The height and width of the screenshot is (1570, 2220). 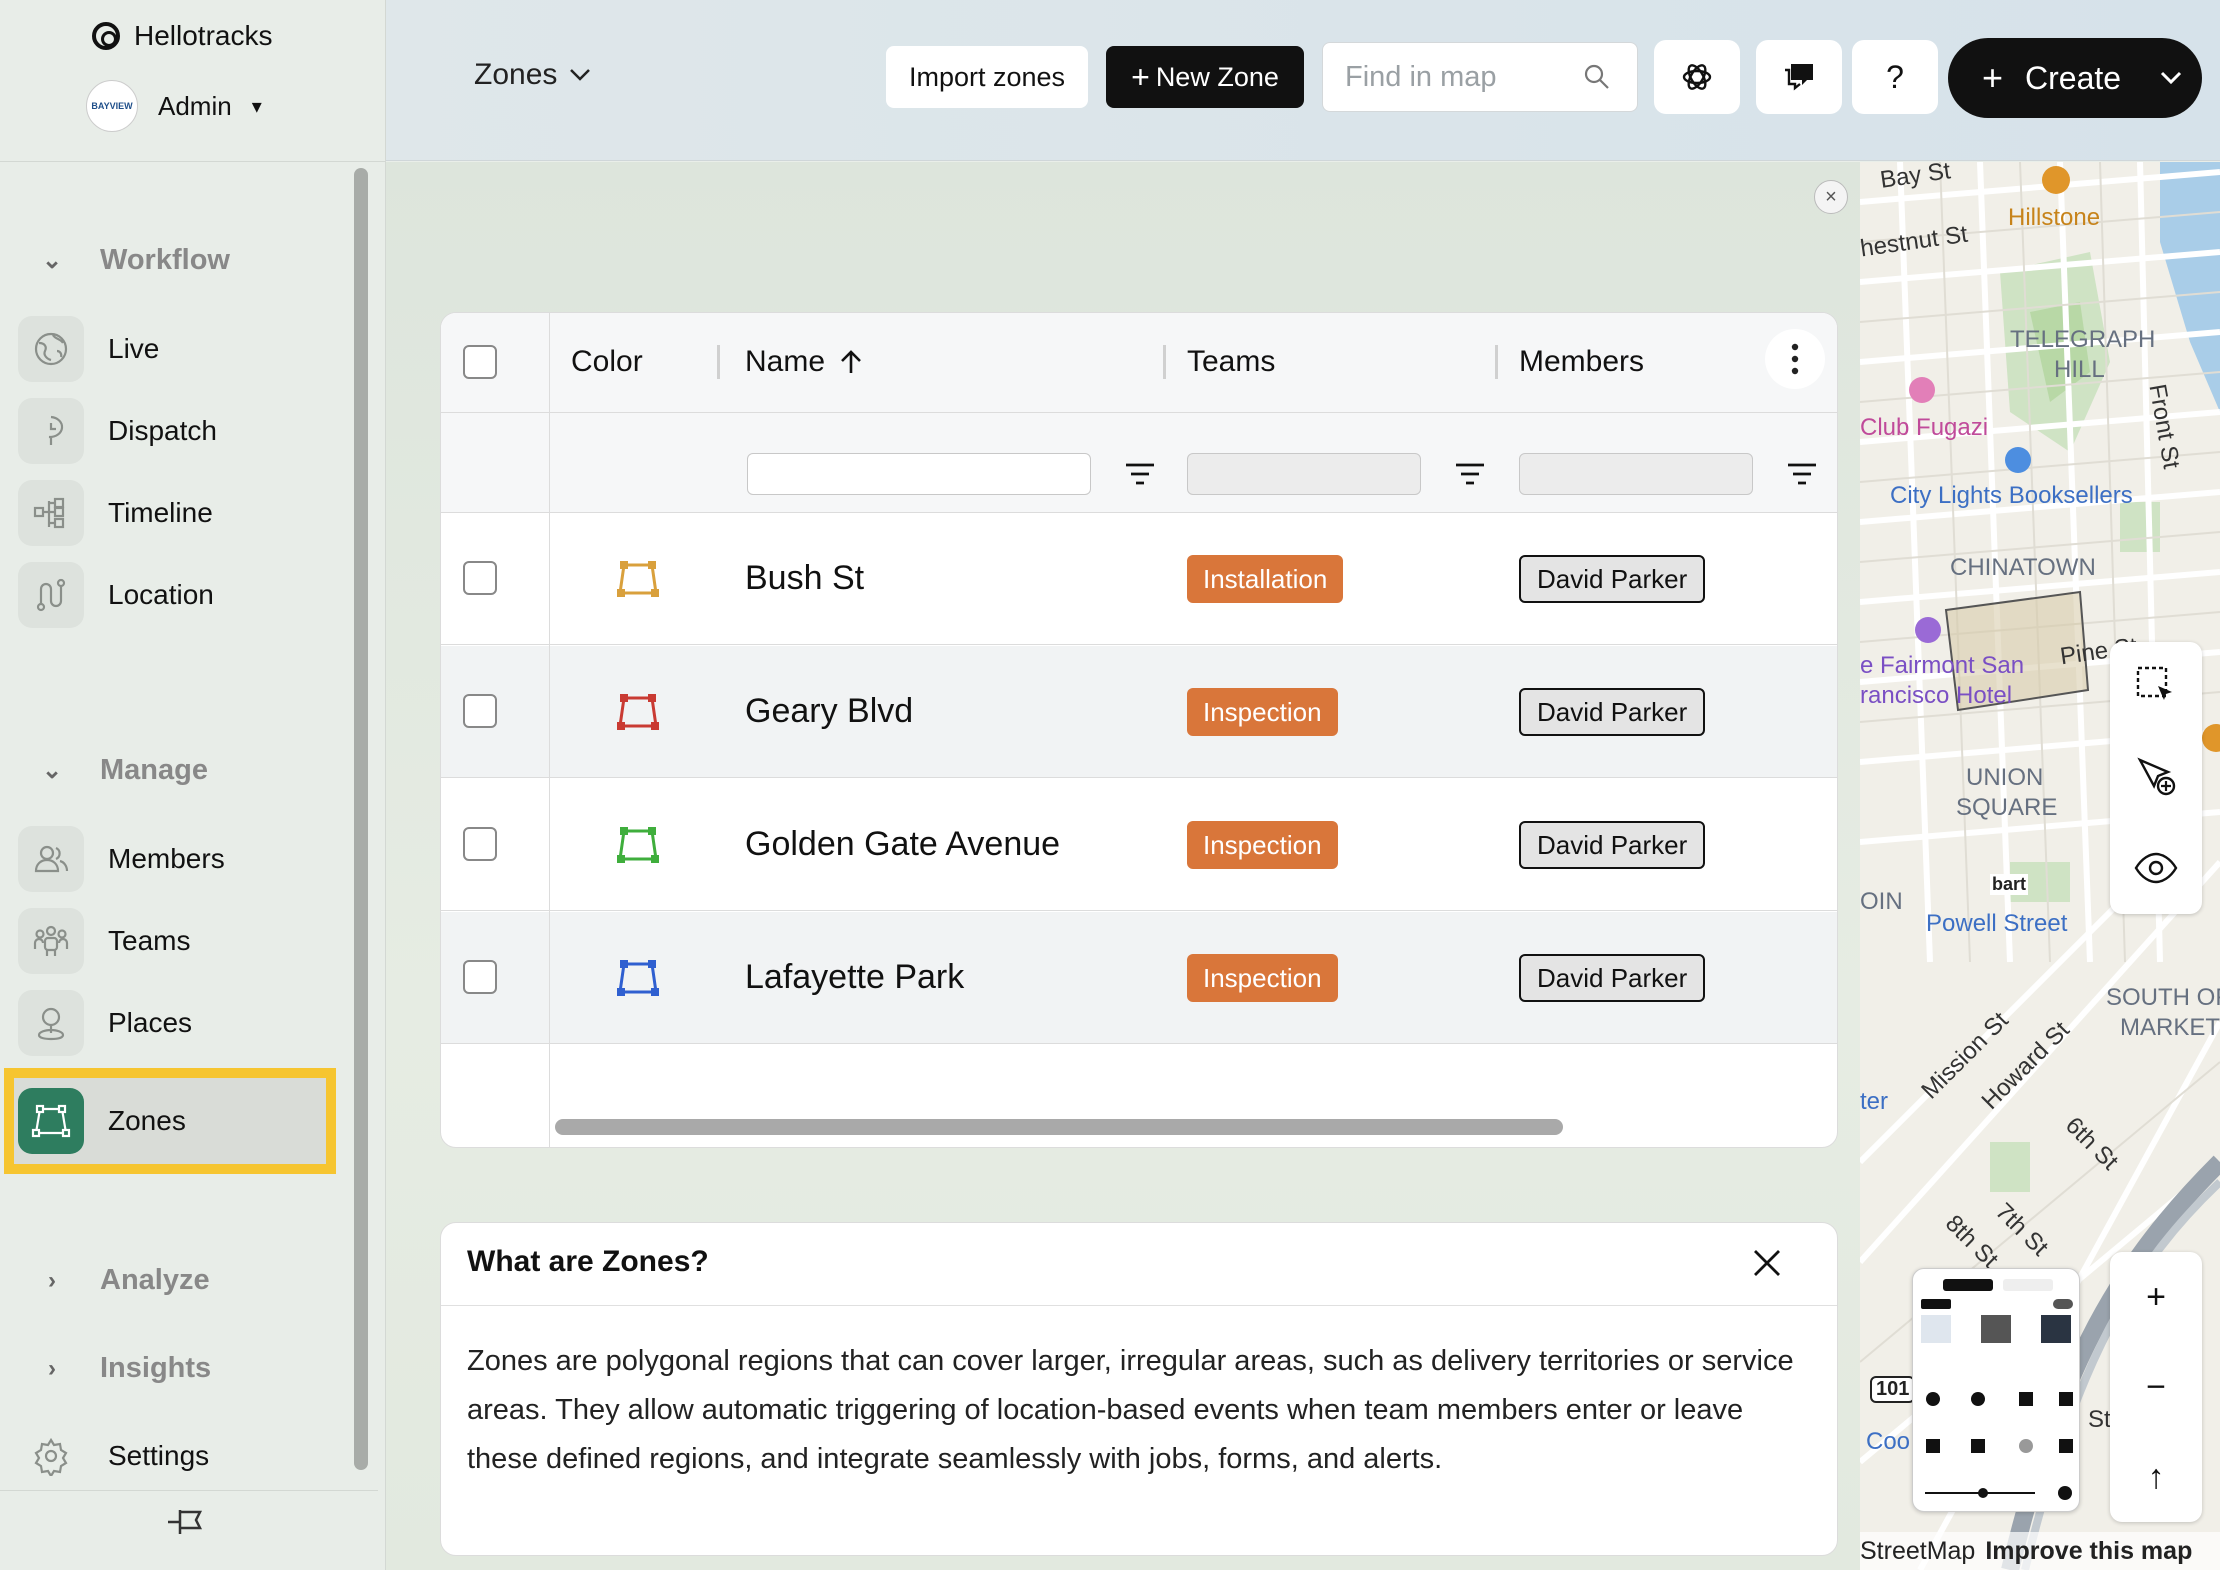 What do you see at coordinates (52, 770) in the screenshot?
I see `chevron-down-icon: ⌄` at bounding box center [52, 770].